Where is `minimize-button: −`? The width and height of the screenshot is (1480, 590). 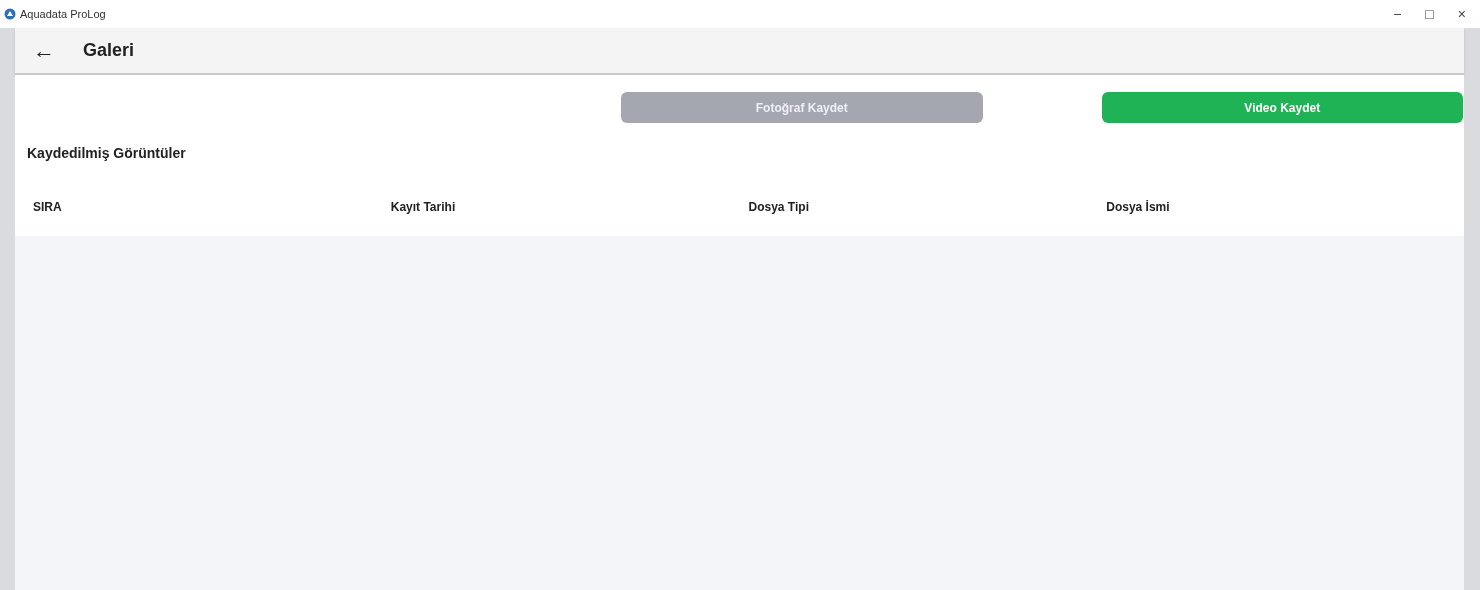
minimize-button: − is located at coordinates (1397, 14).